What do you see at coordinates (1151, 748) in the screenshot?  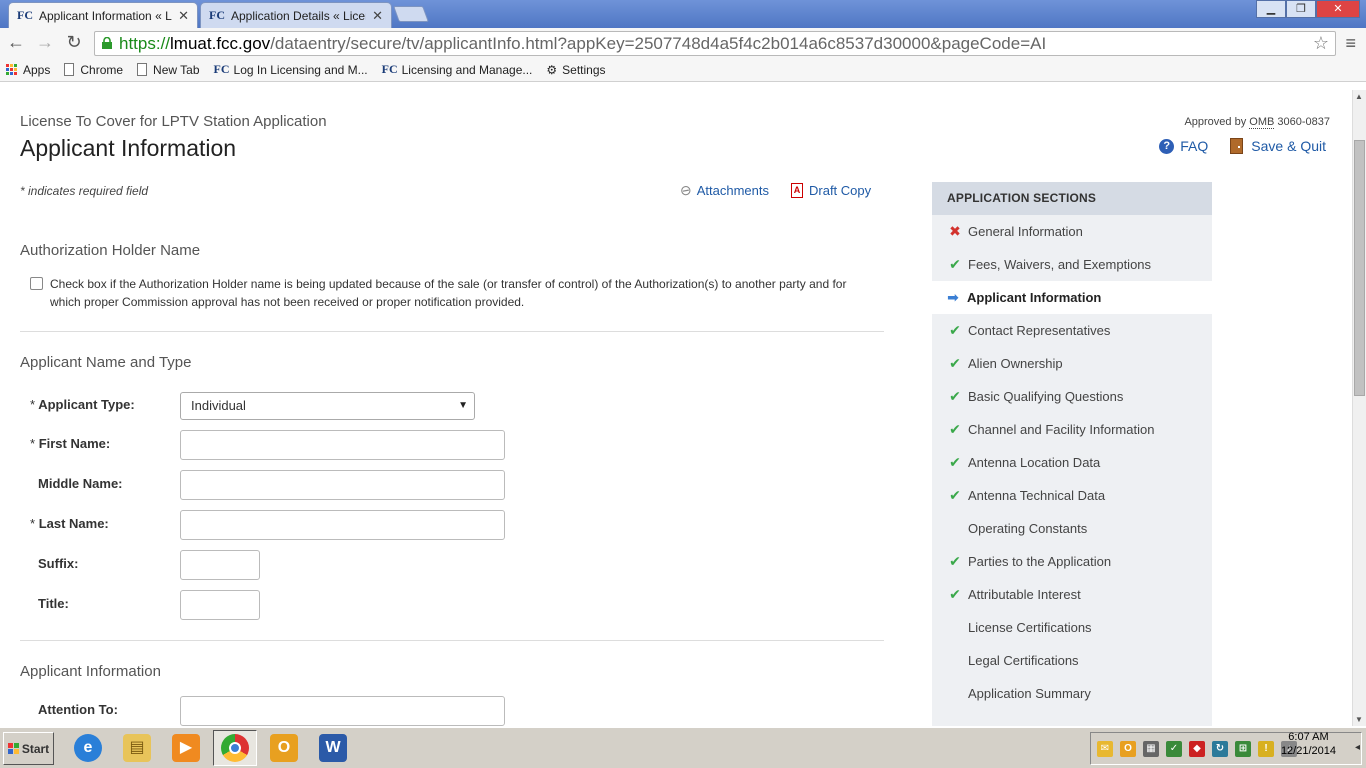 I see `network-icon: ▦` at bounding box center [1151, 748].